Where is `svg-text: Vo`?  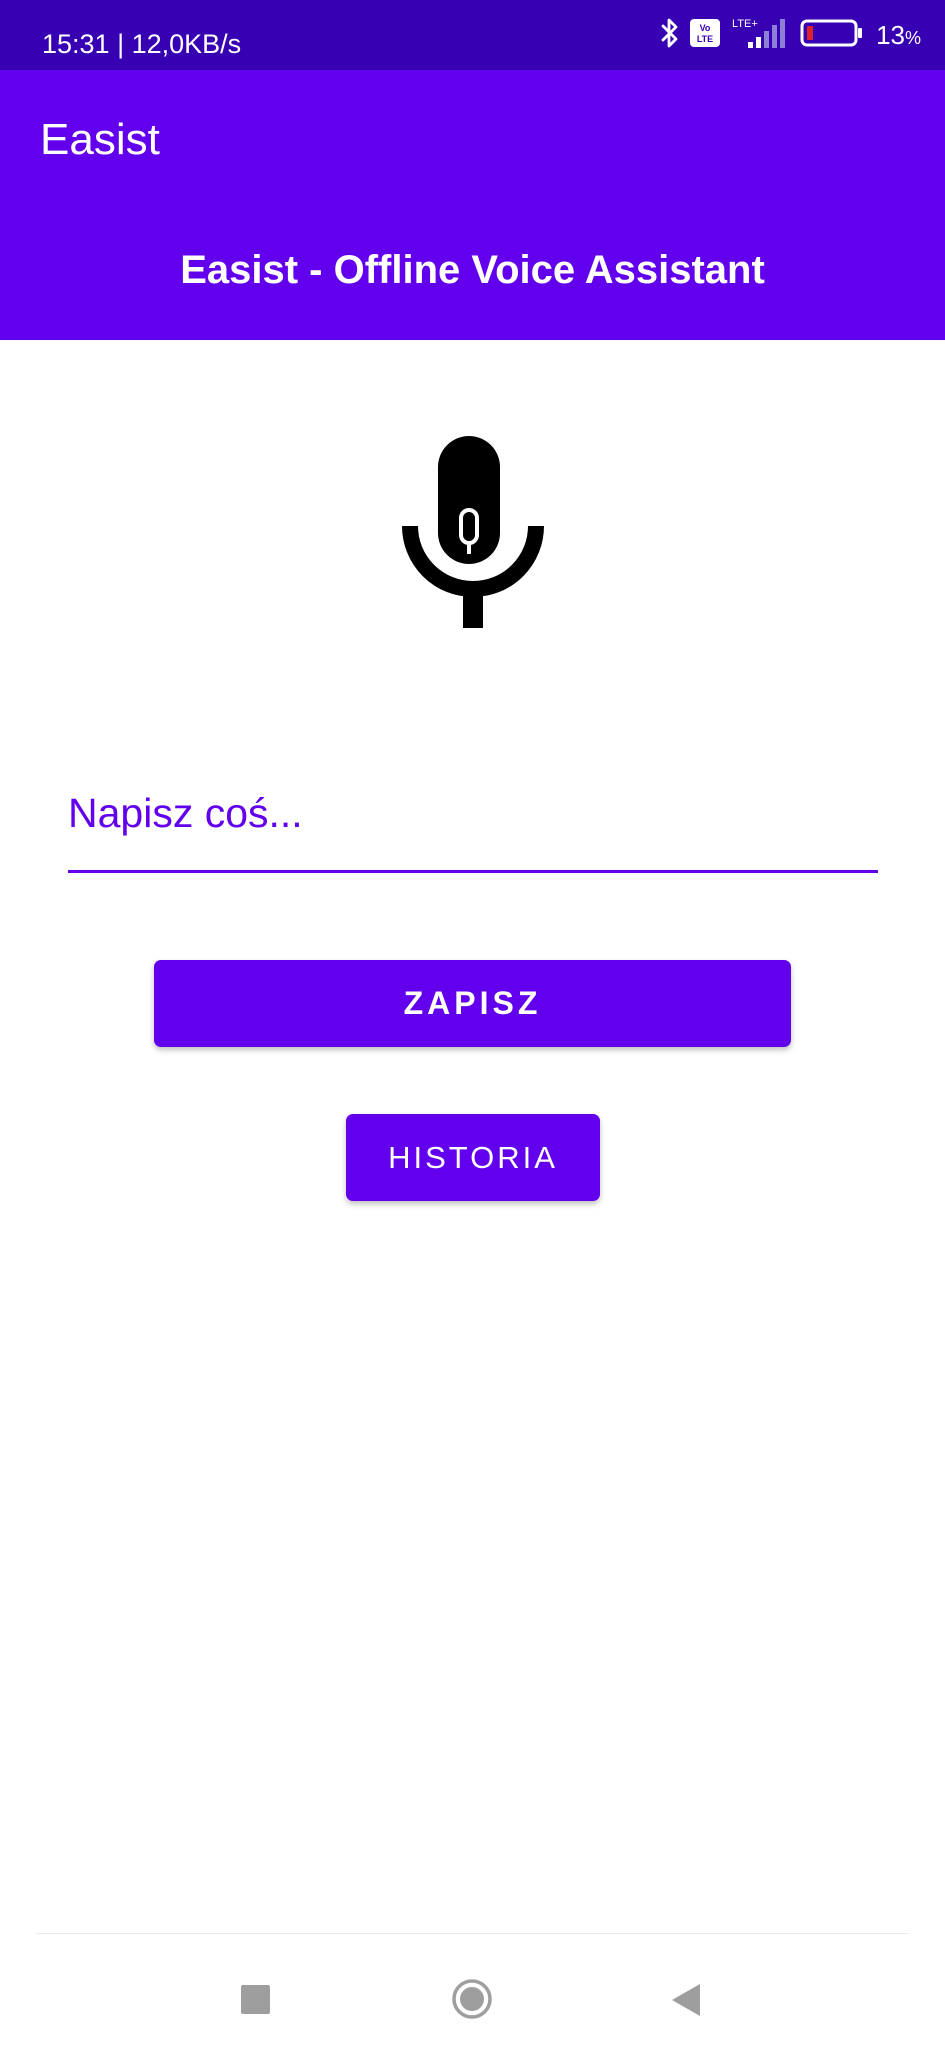
svg-text: Vo is located at coordinates (705, 28).